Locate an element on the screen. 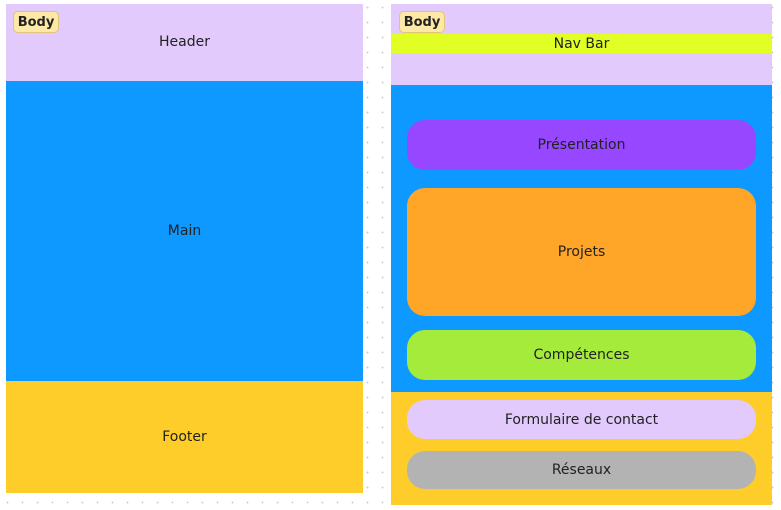 The width and height of the screenshot is (781, 510). section-projets: Projets is located at coordinates (581, 252).